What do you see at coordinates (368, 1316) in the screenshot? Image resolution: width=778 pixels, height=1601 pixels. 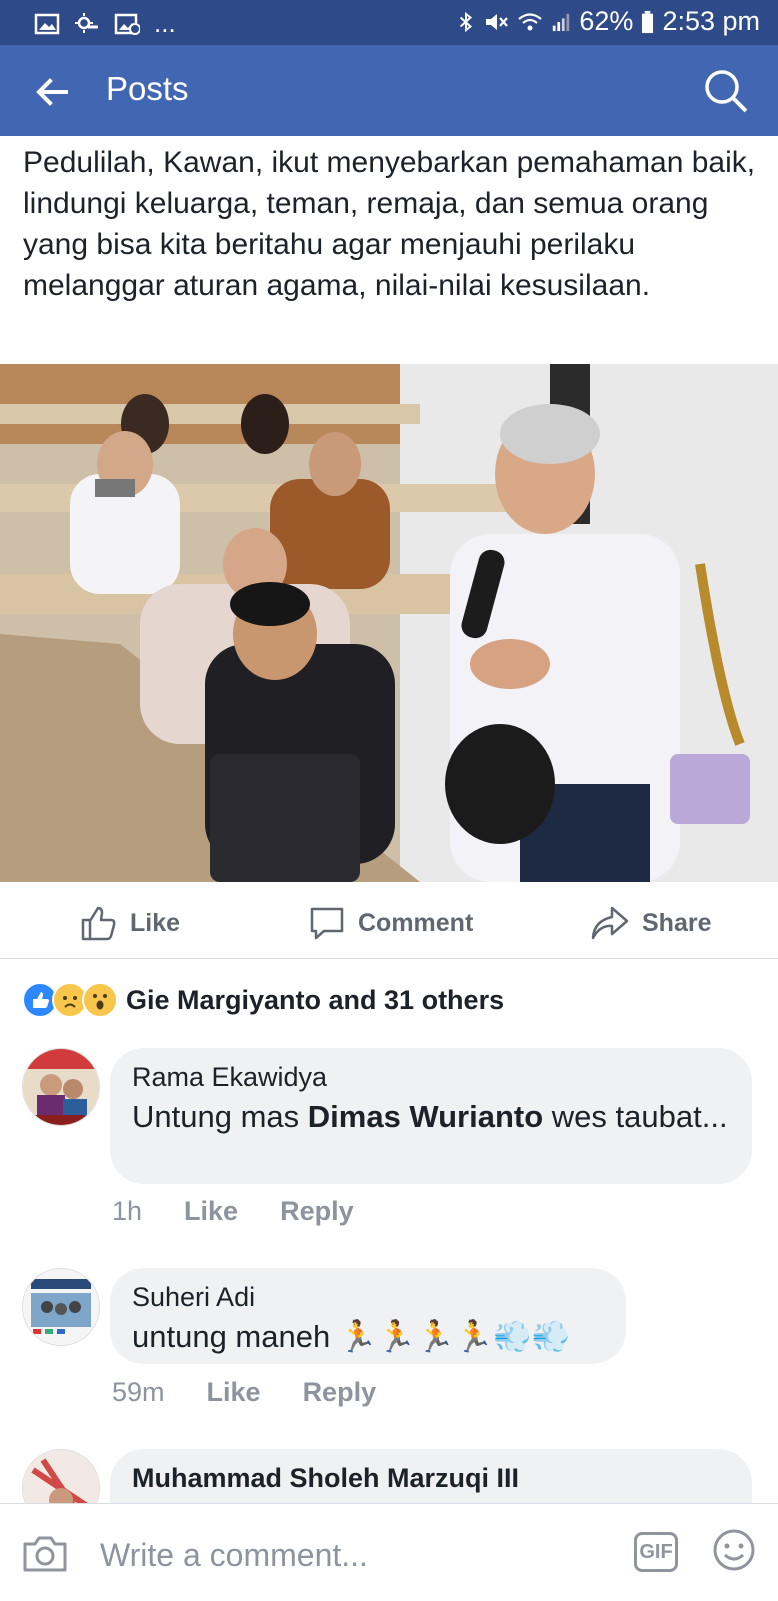 I see `comment-bubble: Suheri Adi untung maneh 🏃🏃🏃🏃💨💨` at bounding box center [368, 1316].